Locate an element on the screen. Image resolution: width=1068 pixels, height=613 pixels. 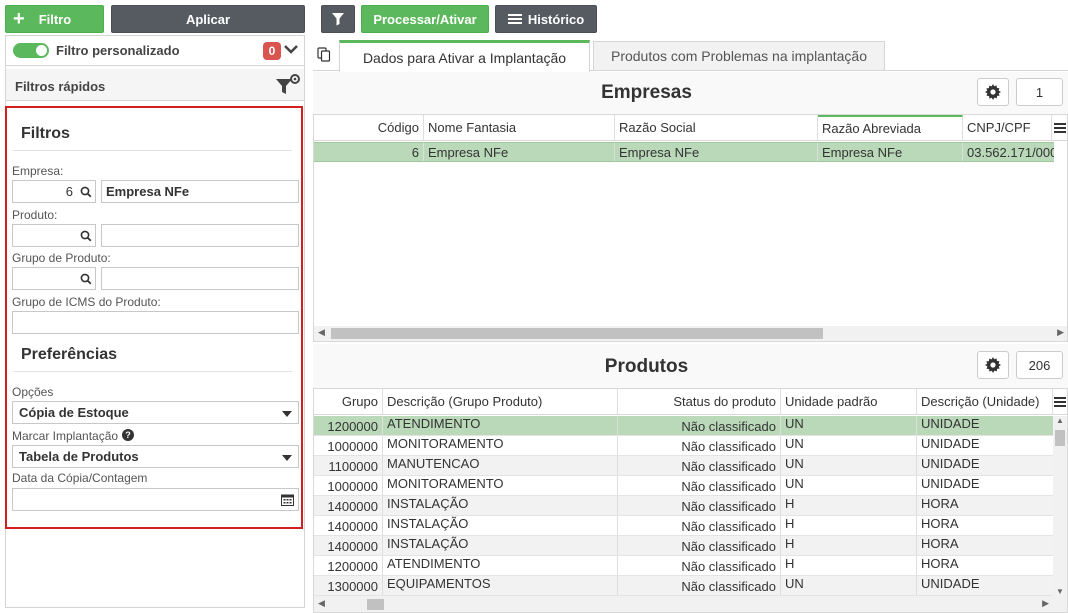
aplicar-button: Aplicar is located at coordinates (208, 19).